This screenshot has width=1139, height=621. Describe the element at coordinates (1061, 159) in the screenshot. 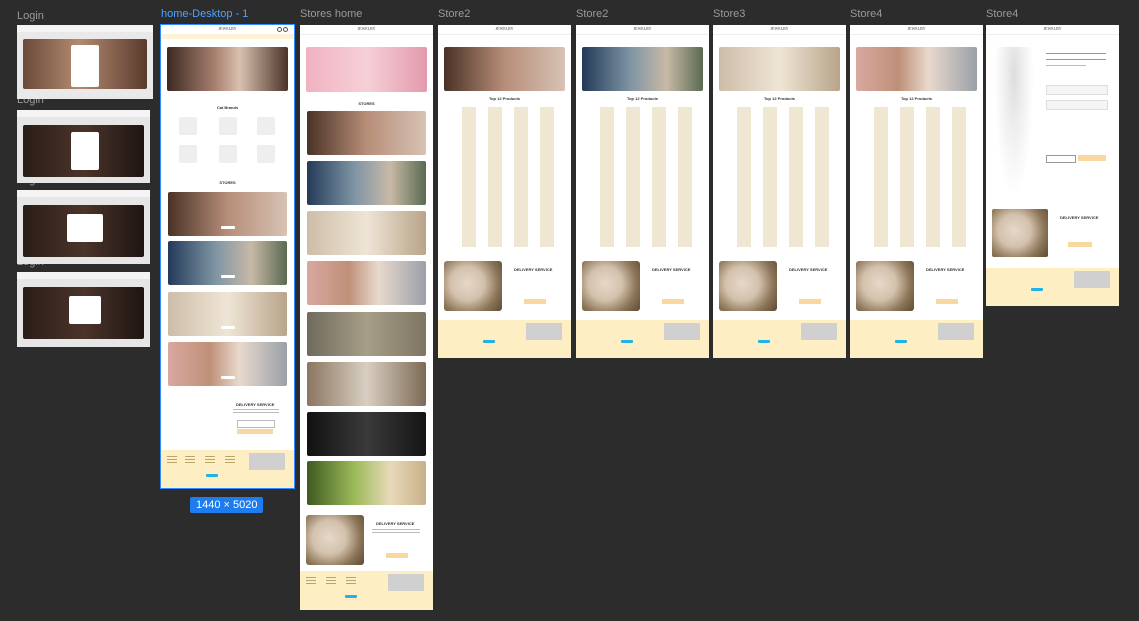

I see `add-to-cart-button` at that location.